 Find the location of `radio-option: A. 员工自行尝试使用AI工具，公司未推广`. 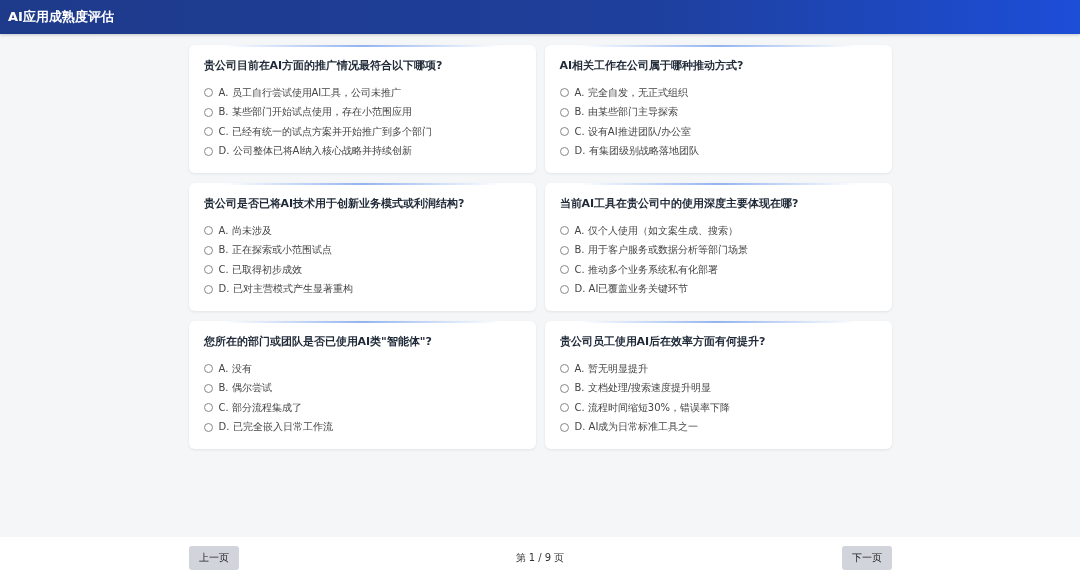

radio-option: A. 员工自行尝试使用AI工具，公司未推广 is located at coordinates (302, 93).